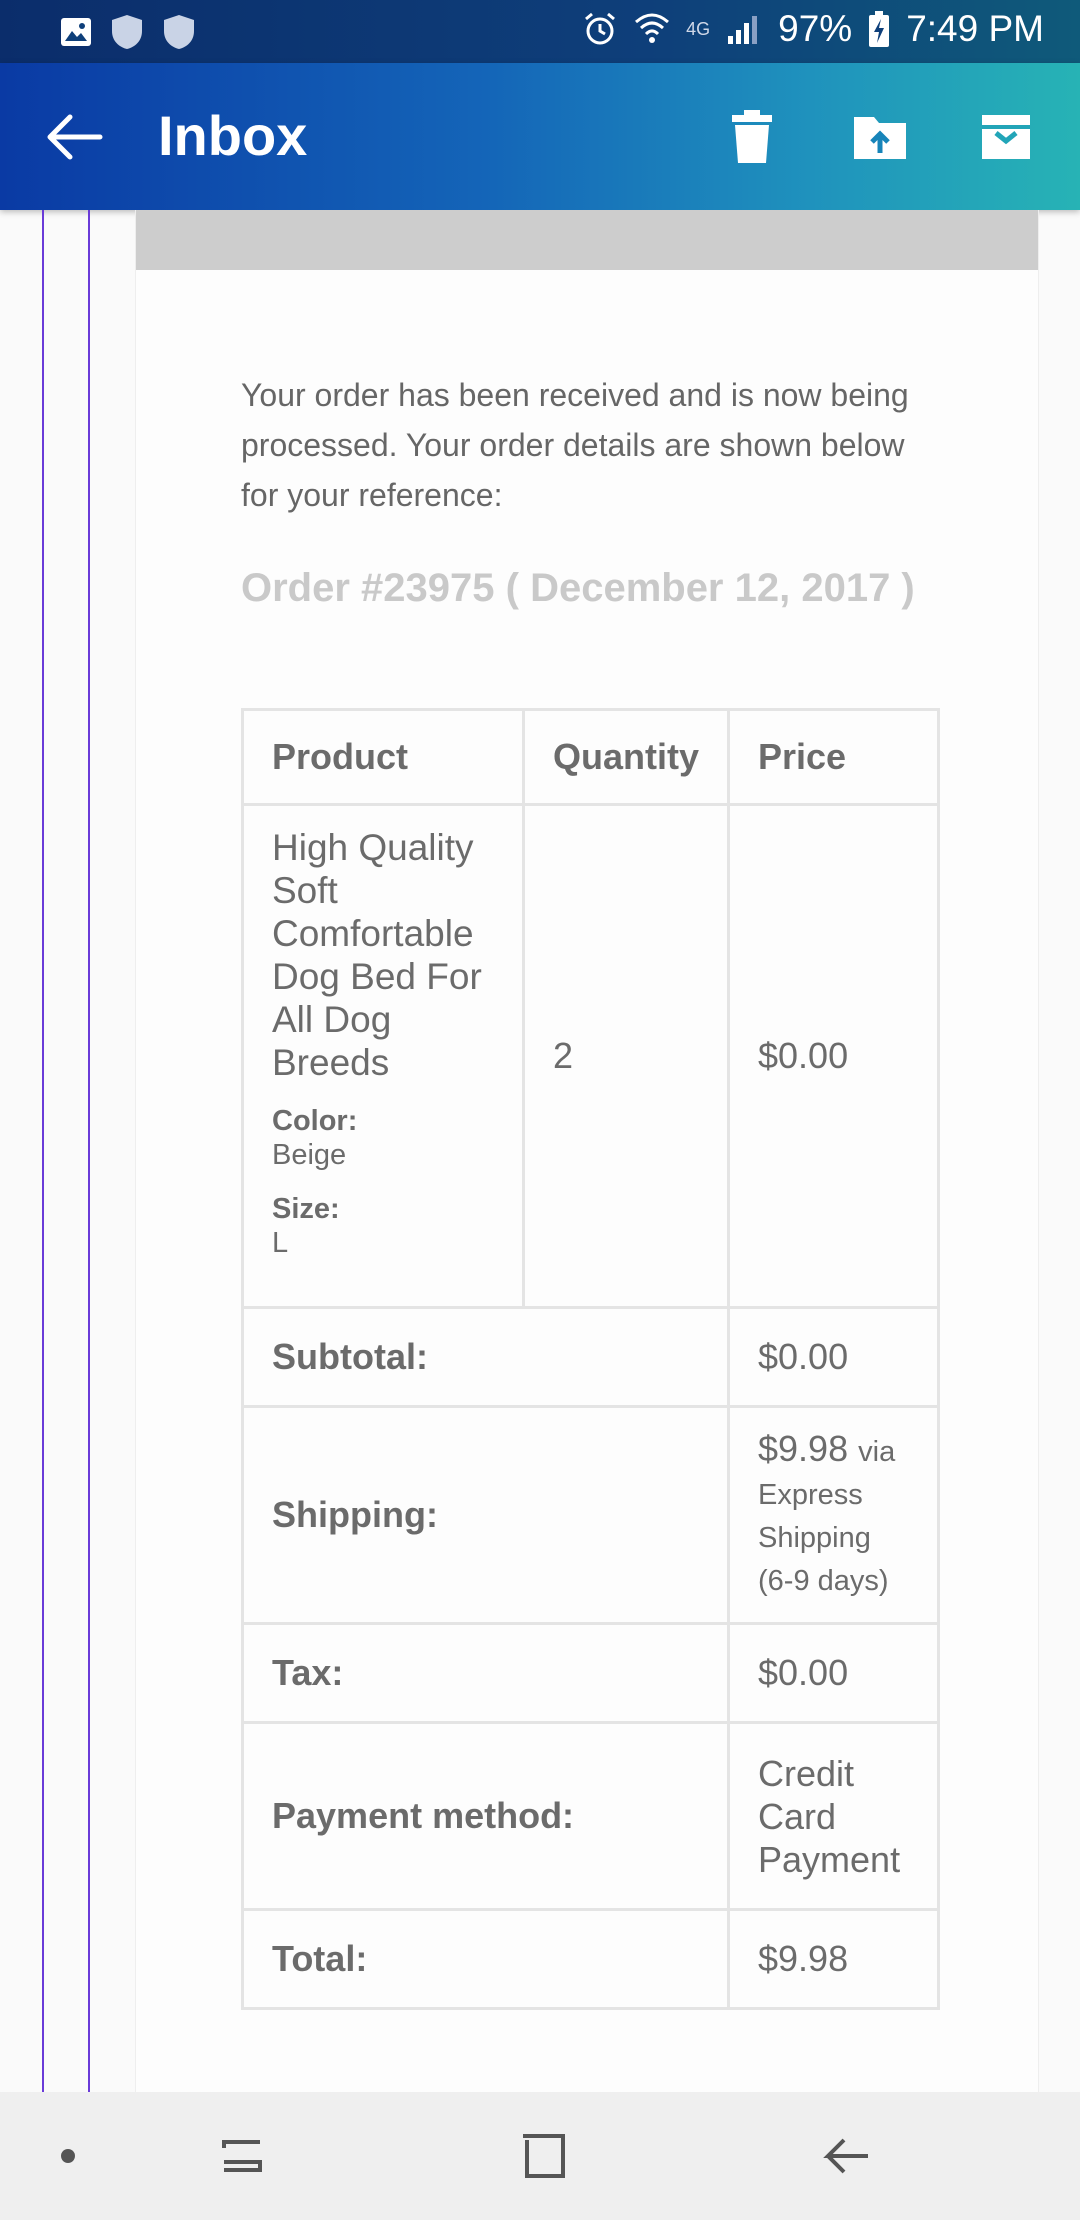 This screenshot has height=2220, width=1080. Describe the element at coordinates (834, 757) in the screenshot. I see `header-price: Price` at that location.